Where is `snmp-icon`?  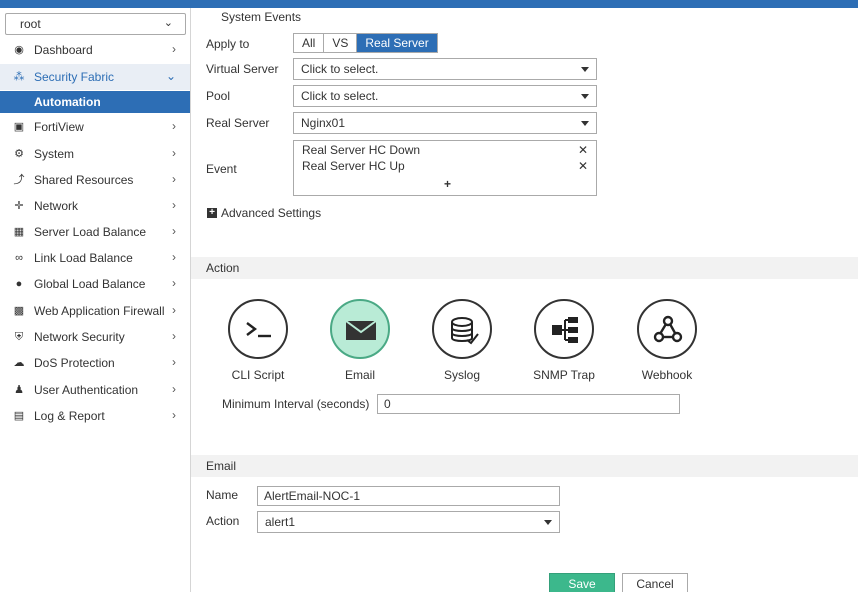
snmp-icon is located at coordinates (565, 330).